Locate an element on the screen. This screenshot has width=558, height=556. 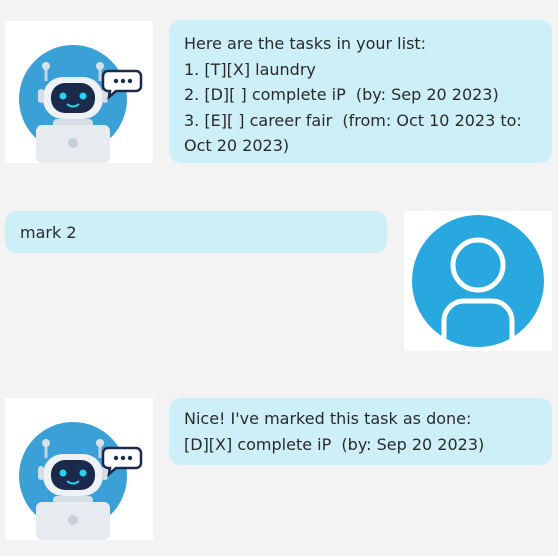
message-line: 2. [D][ ] complete iP (by: Sep 20 2023) is located at coordinates (341, 94).